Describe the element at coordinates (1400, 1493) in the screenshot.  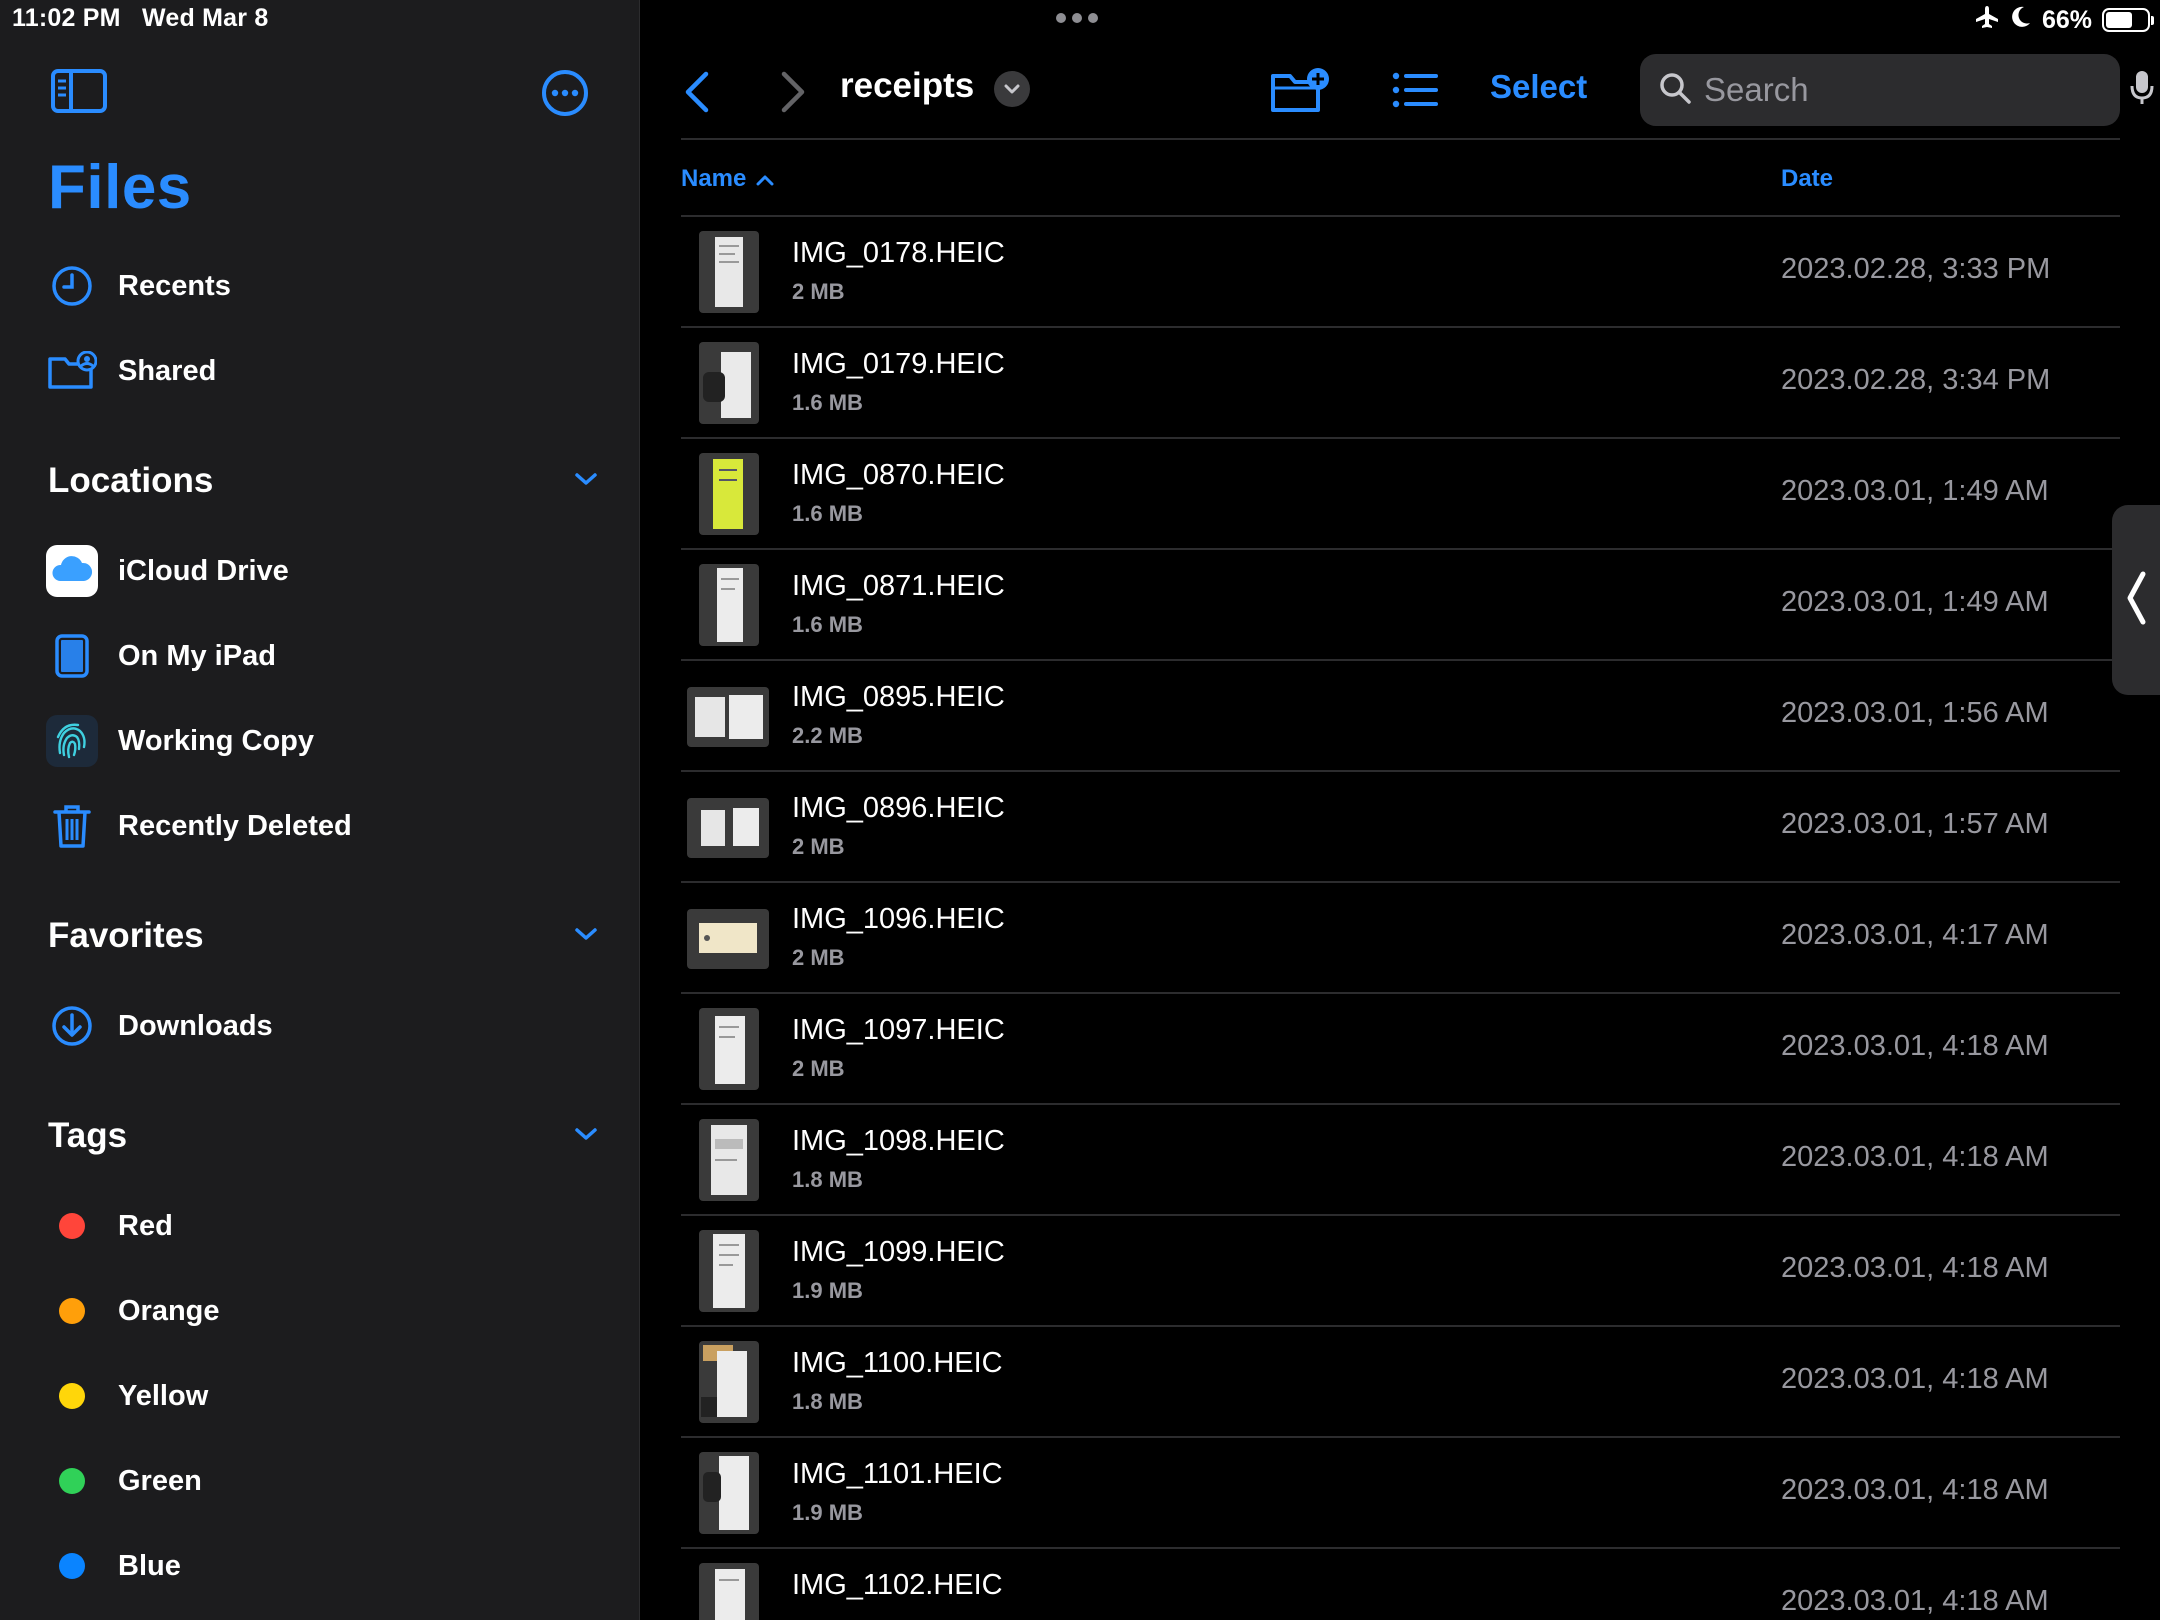
I see `file-row: IMG_1101.HEIC 1.9 MB 2023.03.01, 4:18 AM` at that location.